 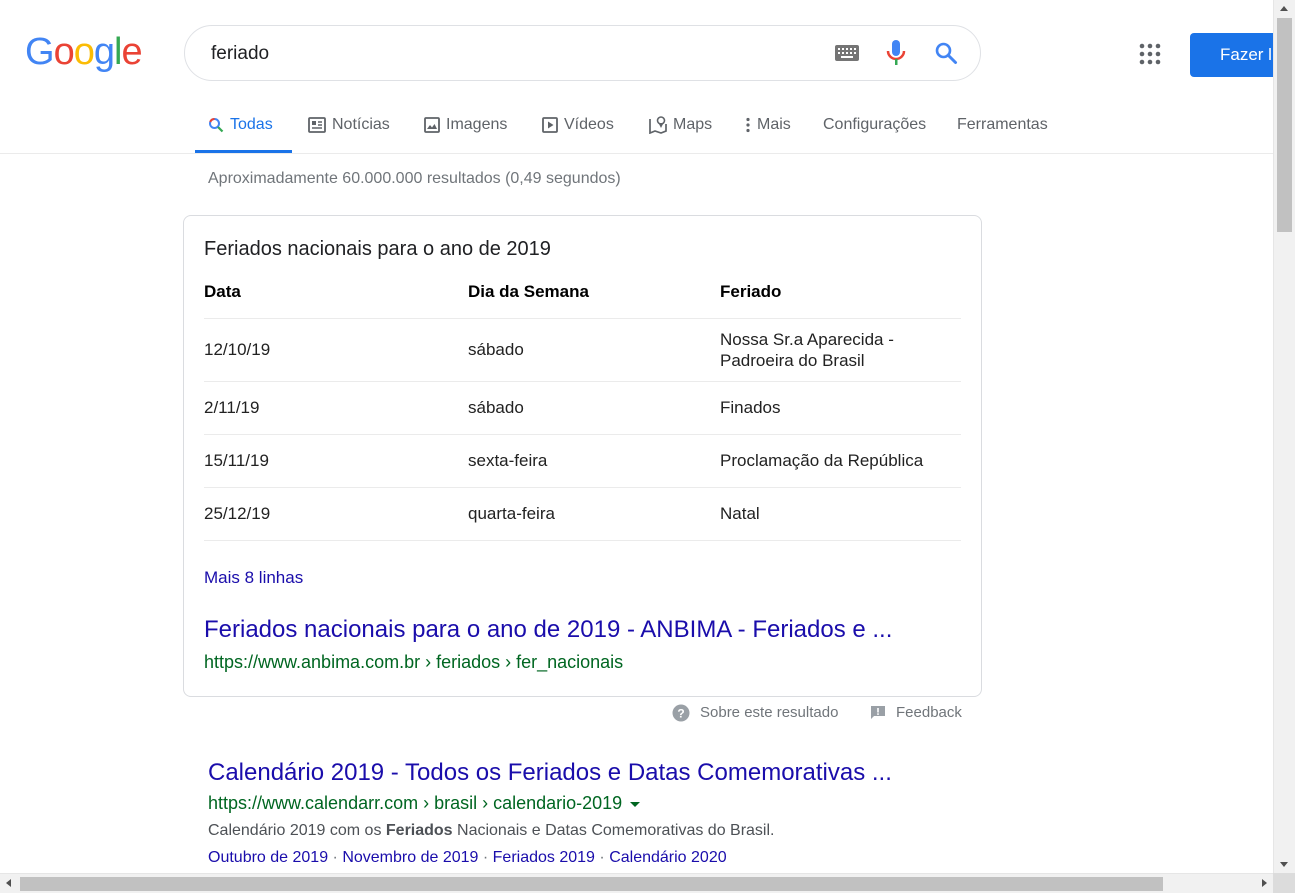 I want to click on feedback-label: Feedback, so click(x=929, y=712).